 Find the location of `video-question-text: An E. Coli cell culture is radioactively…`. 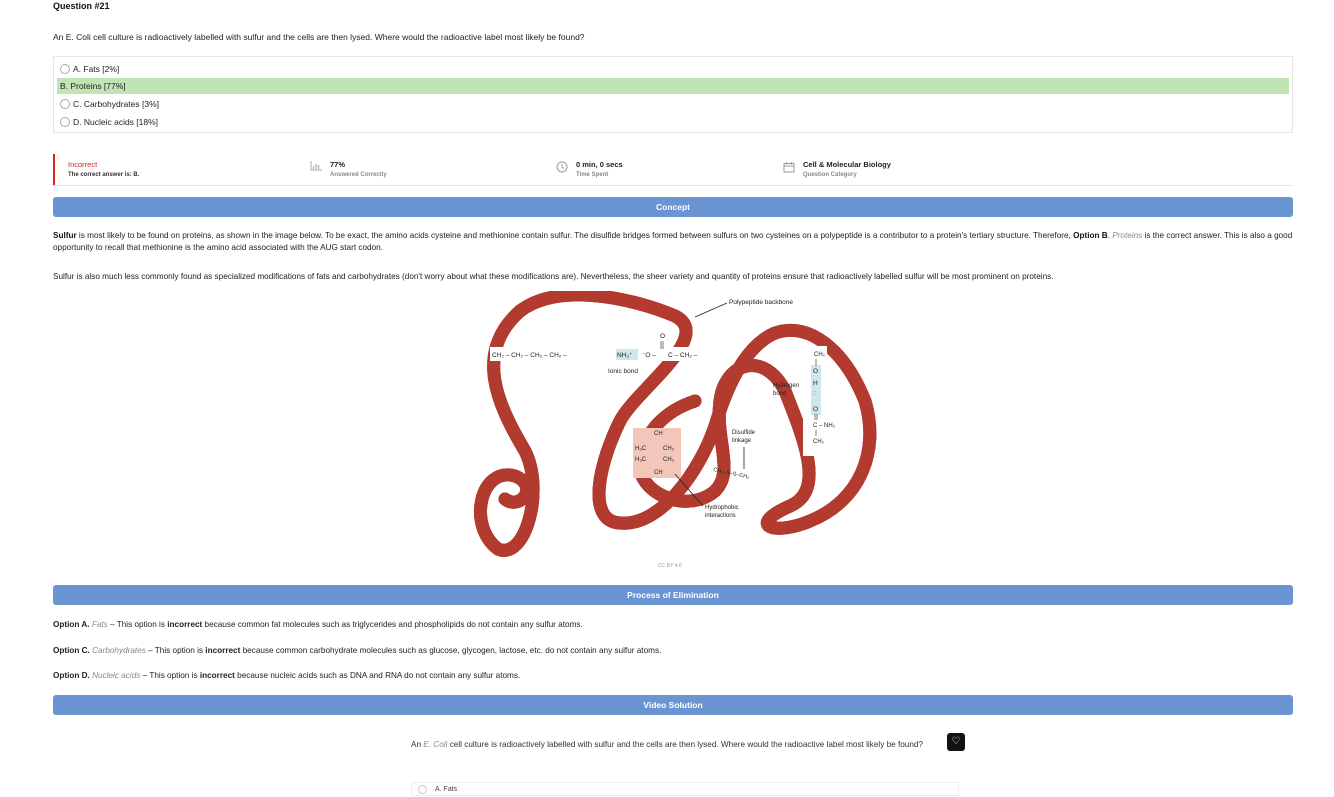

video-question-text: An E. Coli cell culture is radioactively… is located at coordinates (678, 744).